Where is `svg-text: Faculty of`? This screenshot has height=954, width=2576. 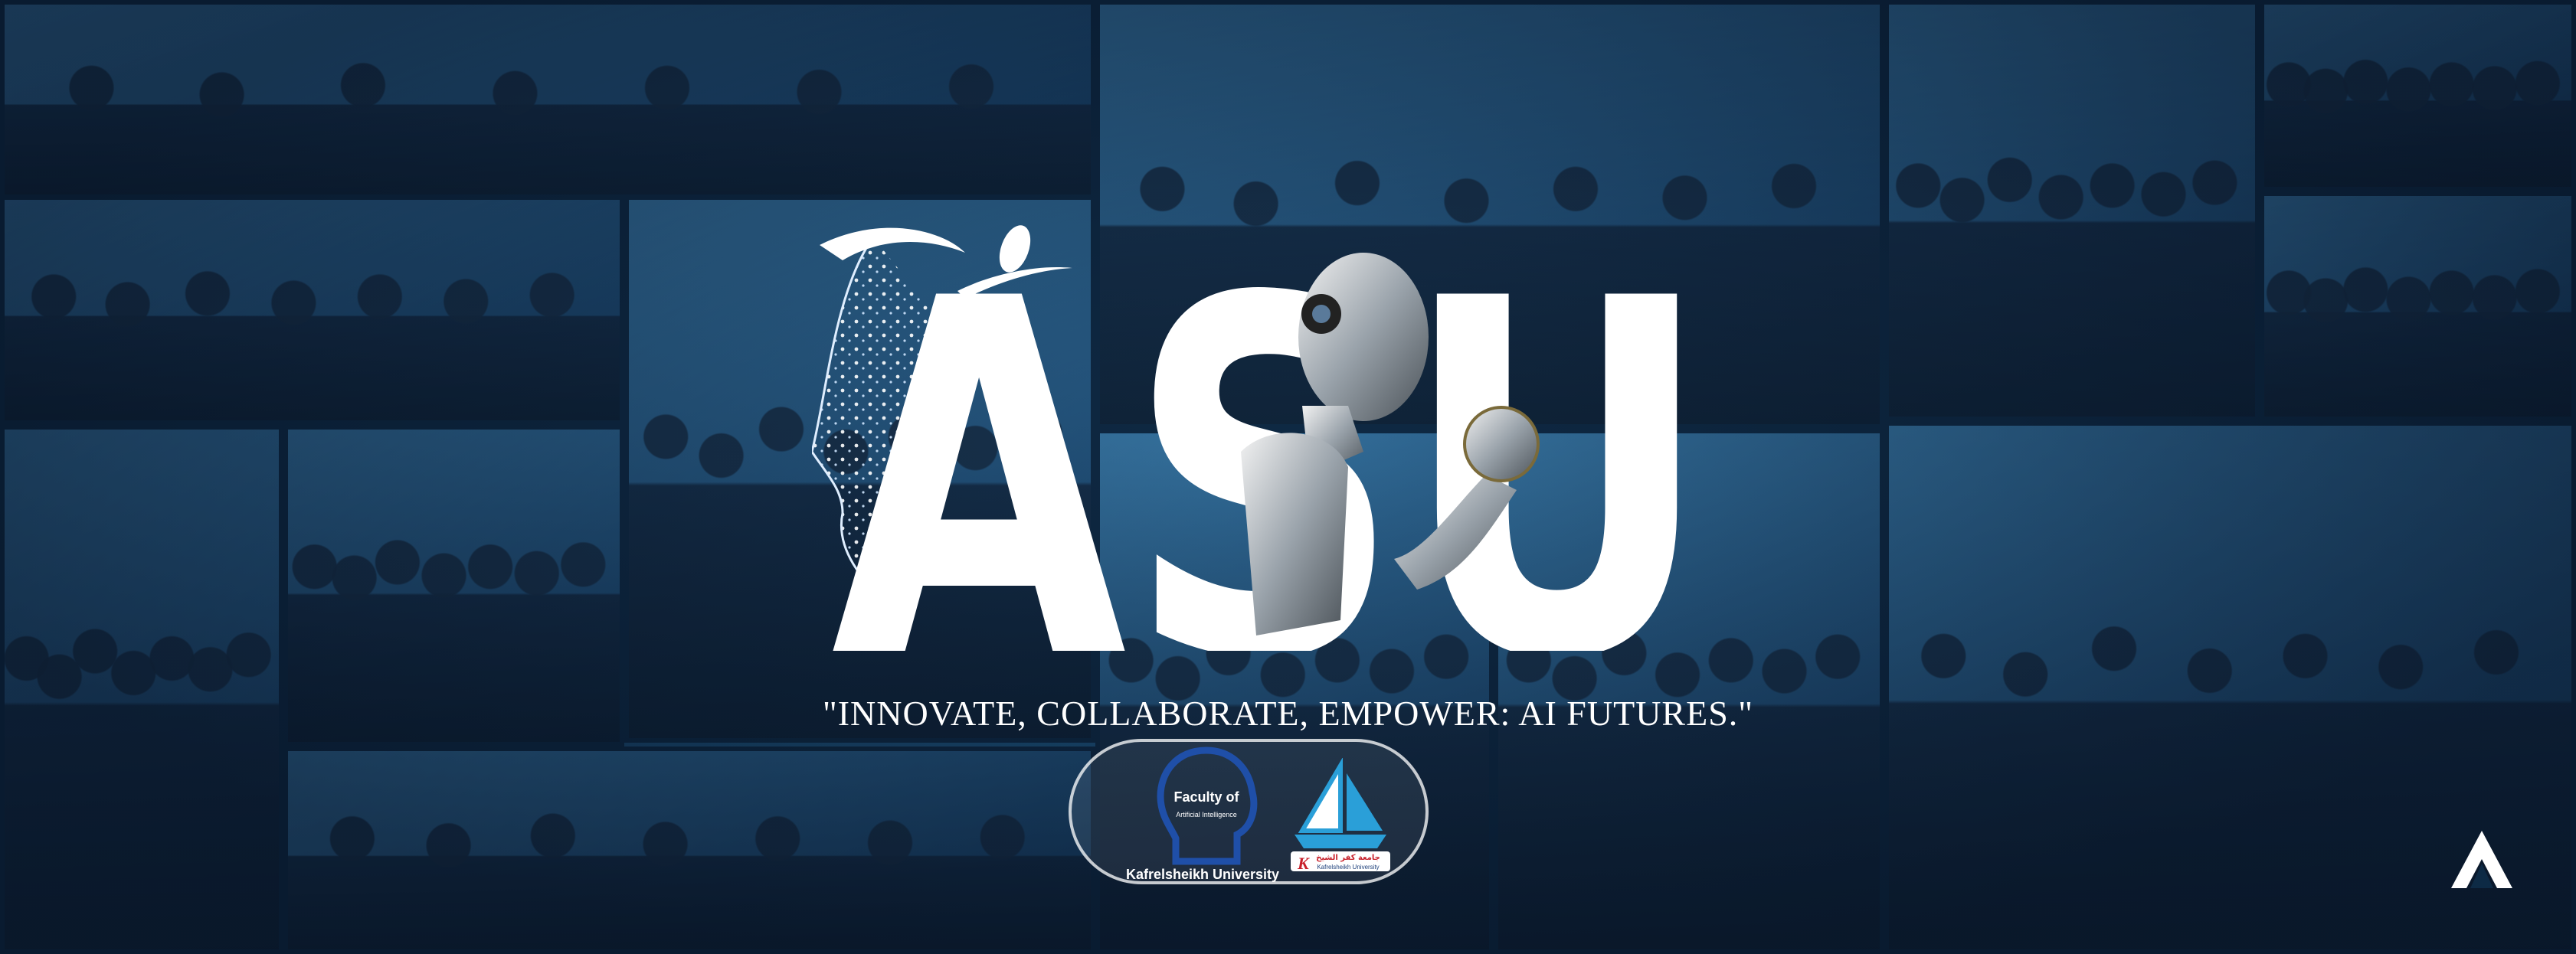 svg-text: Faculty of is located at coordinates (1206, 797).